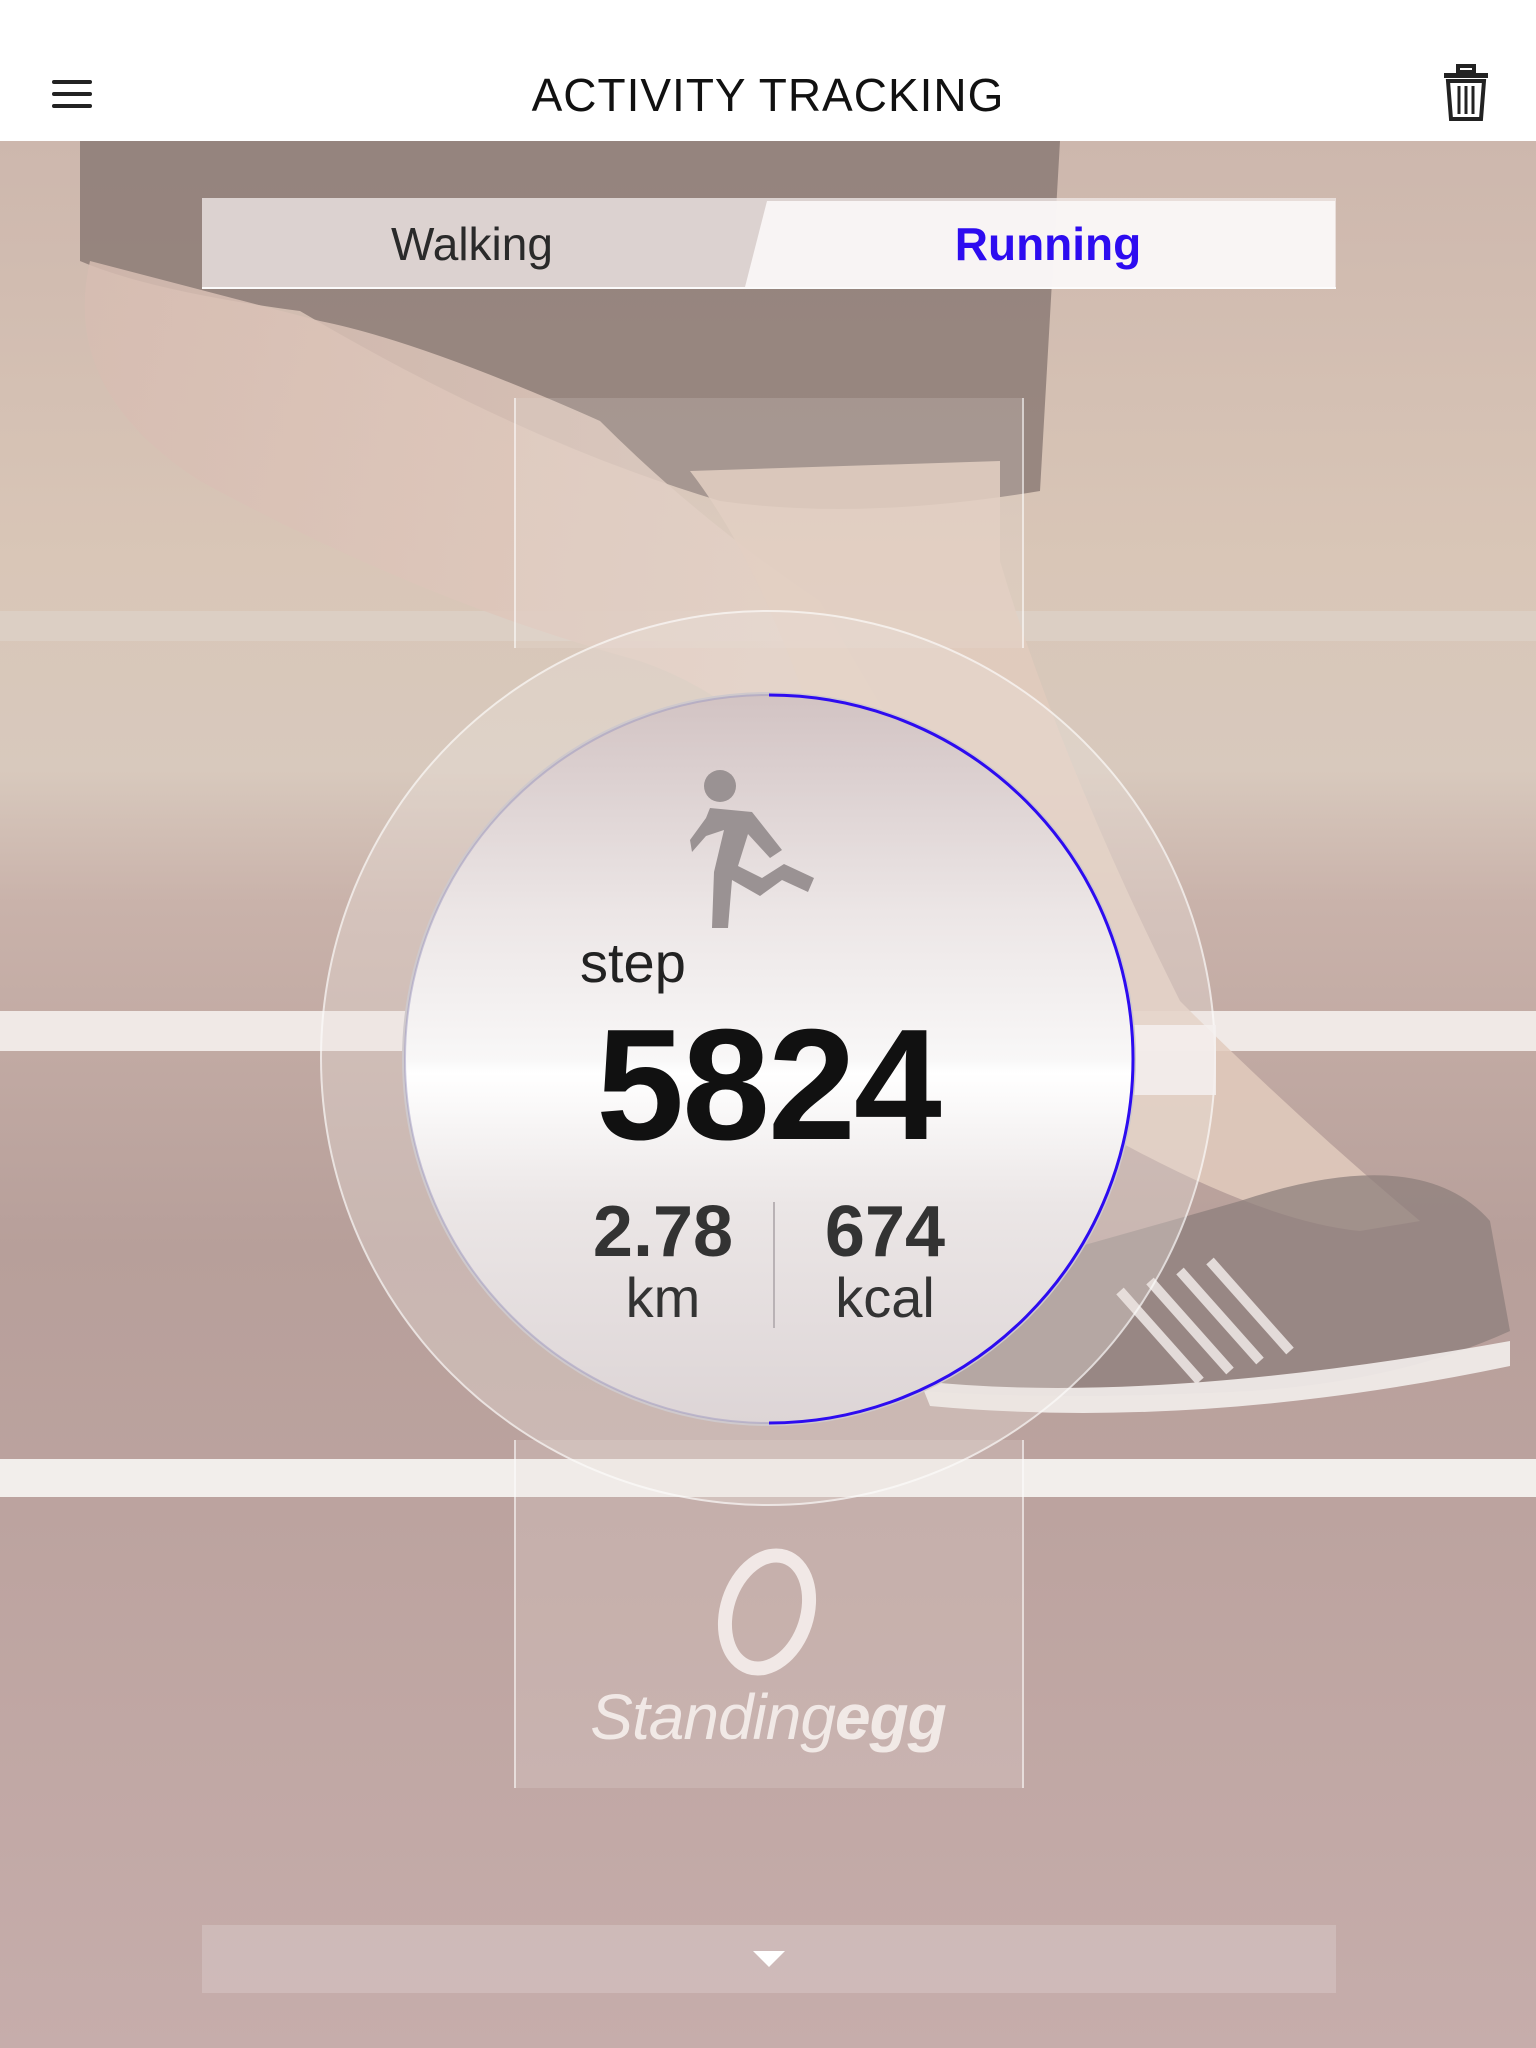 The image size is (1536, 2048). I want to click on brand-name-light: Standing, so click(713, 1717).